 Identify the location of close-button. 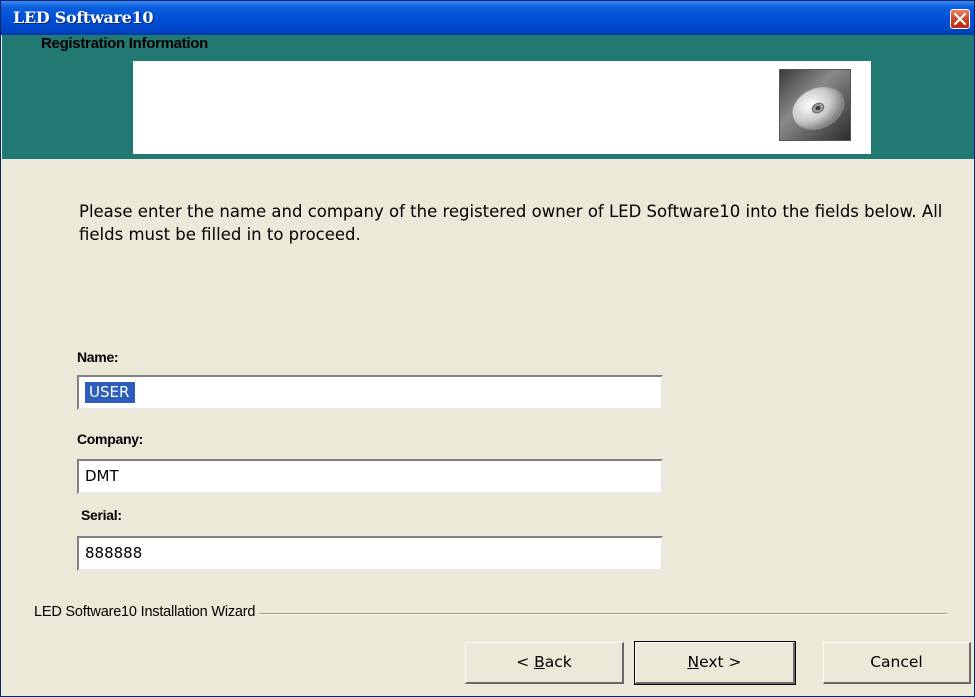
(960, 19).